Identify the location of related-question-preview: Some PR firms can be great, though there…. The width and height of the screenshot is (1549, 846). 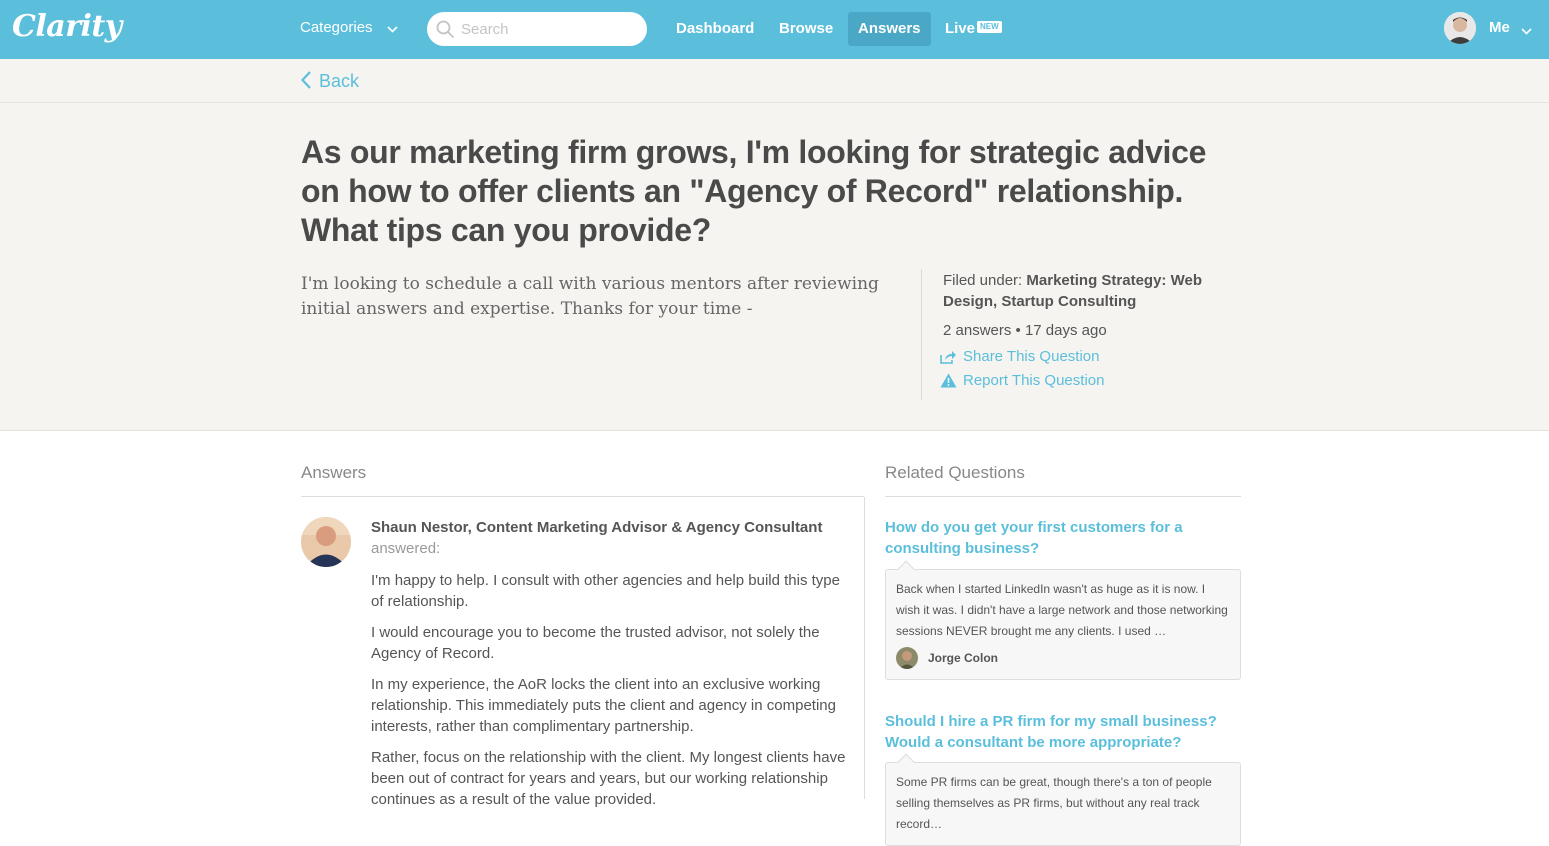
(1063, 799).